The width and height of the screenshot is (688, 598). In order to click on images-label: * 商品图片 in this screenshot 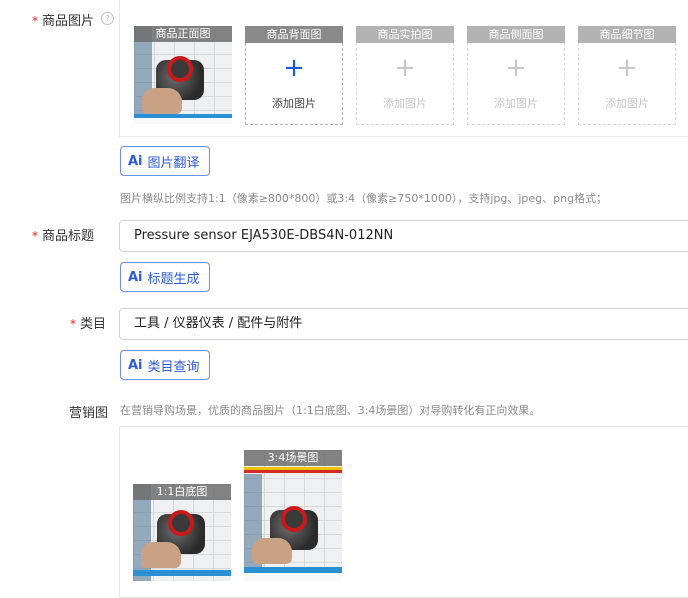, I will do `click(62, 21)`.